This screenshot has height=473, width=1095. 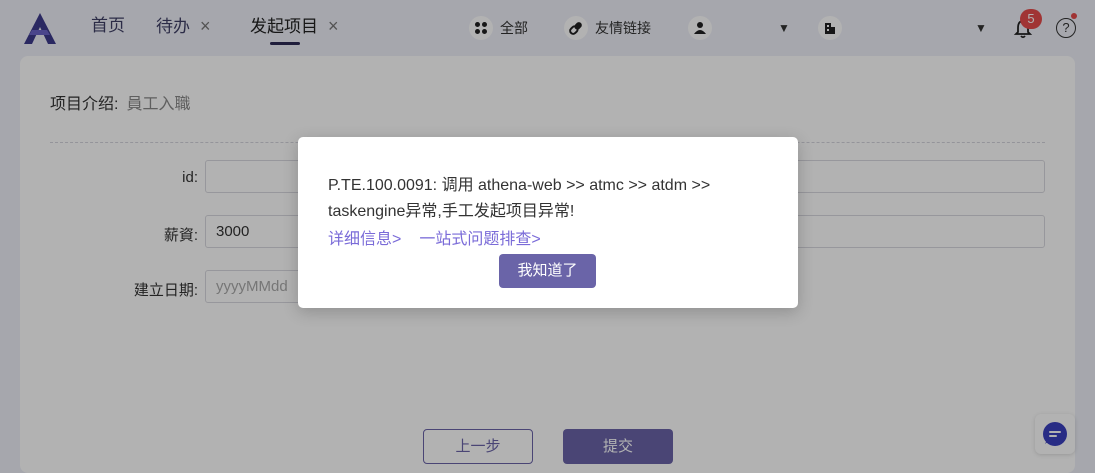 I want to click on dialog-links: 详细信息> 一站式问题排查>, so click(x=443, y=237).